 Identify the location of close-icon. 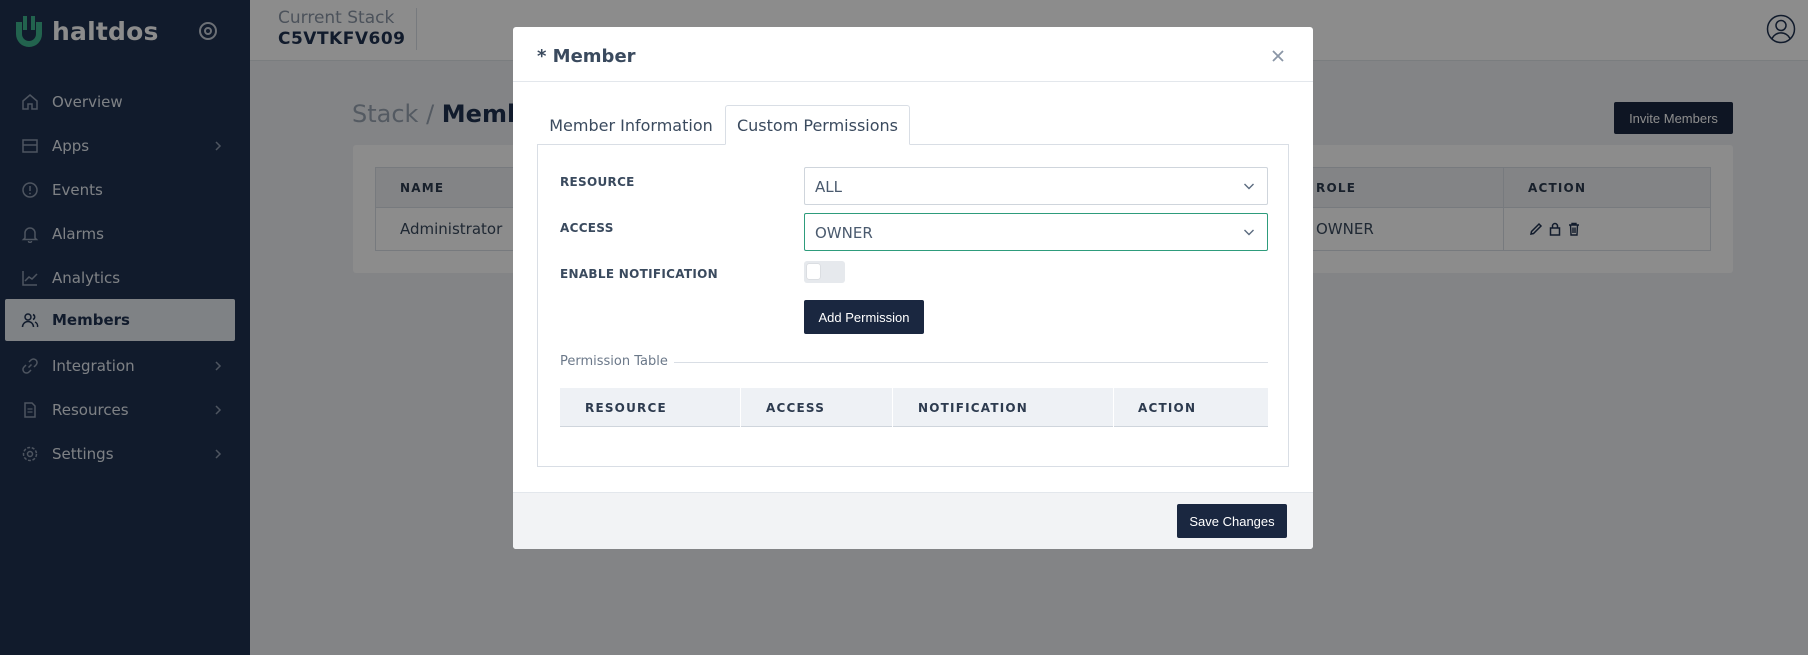
(1278, 56).